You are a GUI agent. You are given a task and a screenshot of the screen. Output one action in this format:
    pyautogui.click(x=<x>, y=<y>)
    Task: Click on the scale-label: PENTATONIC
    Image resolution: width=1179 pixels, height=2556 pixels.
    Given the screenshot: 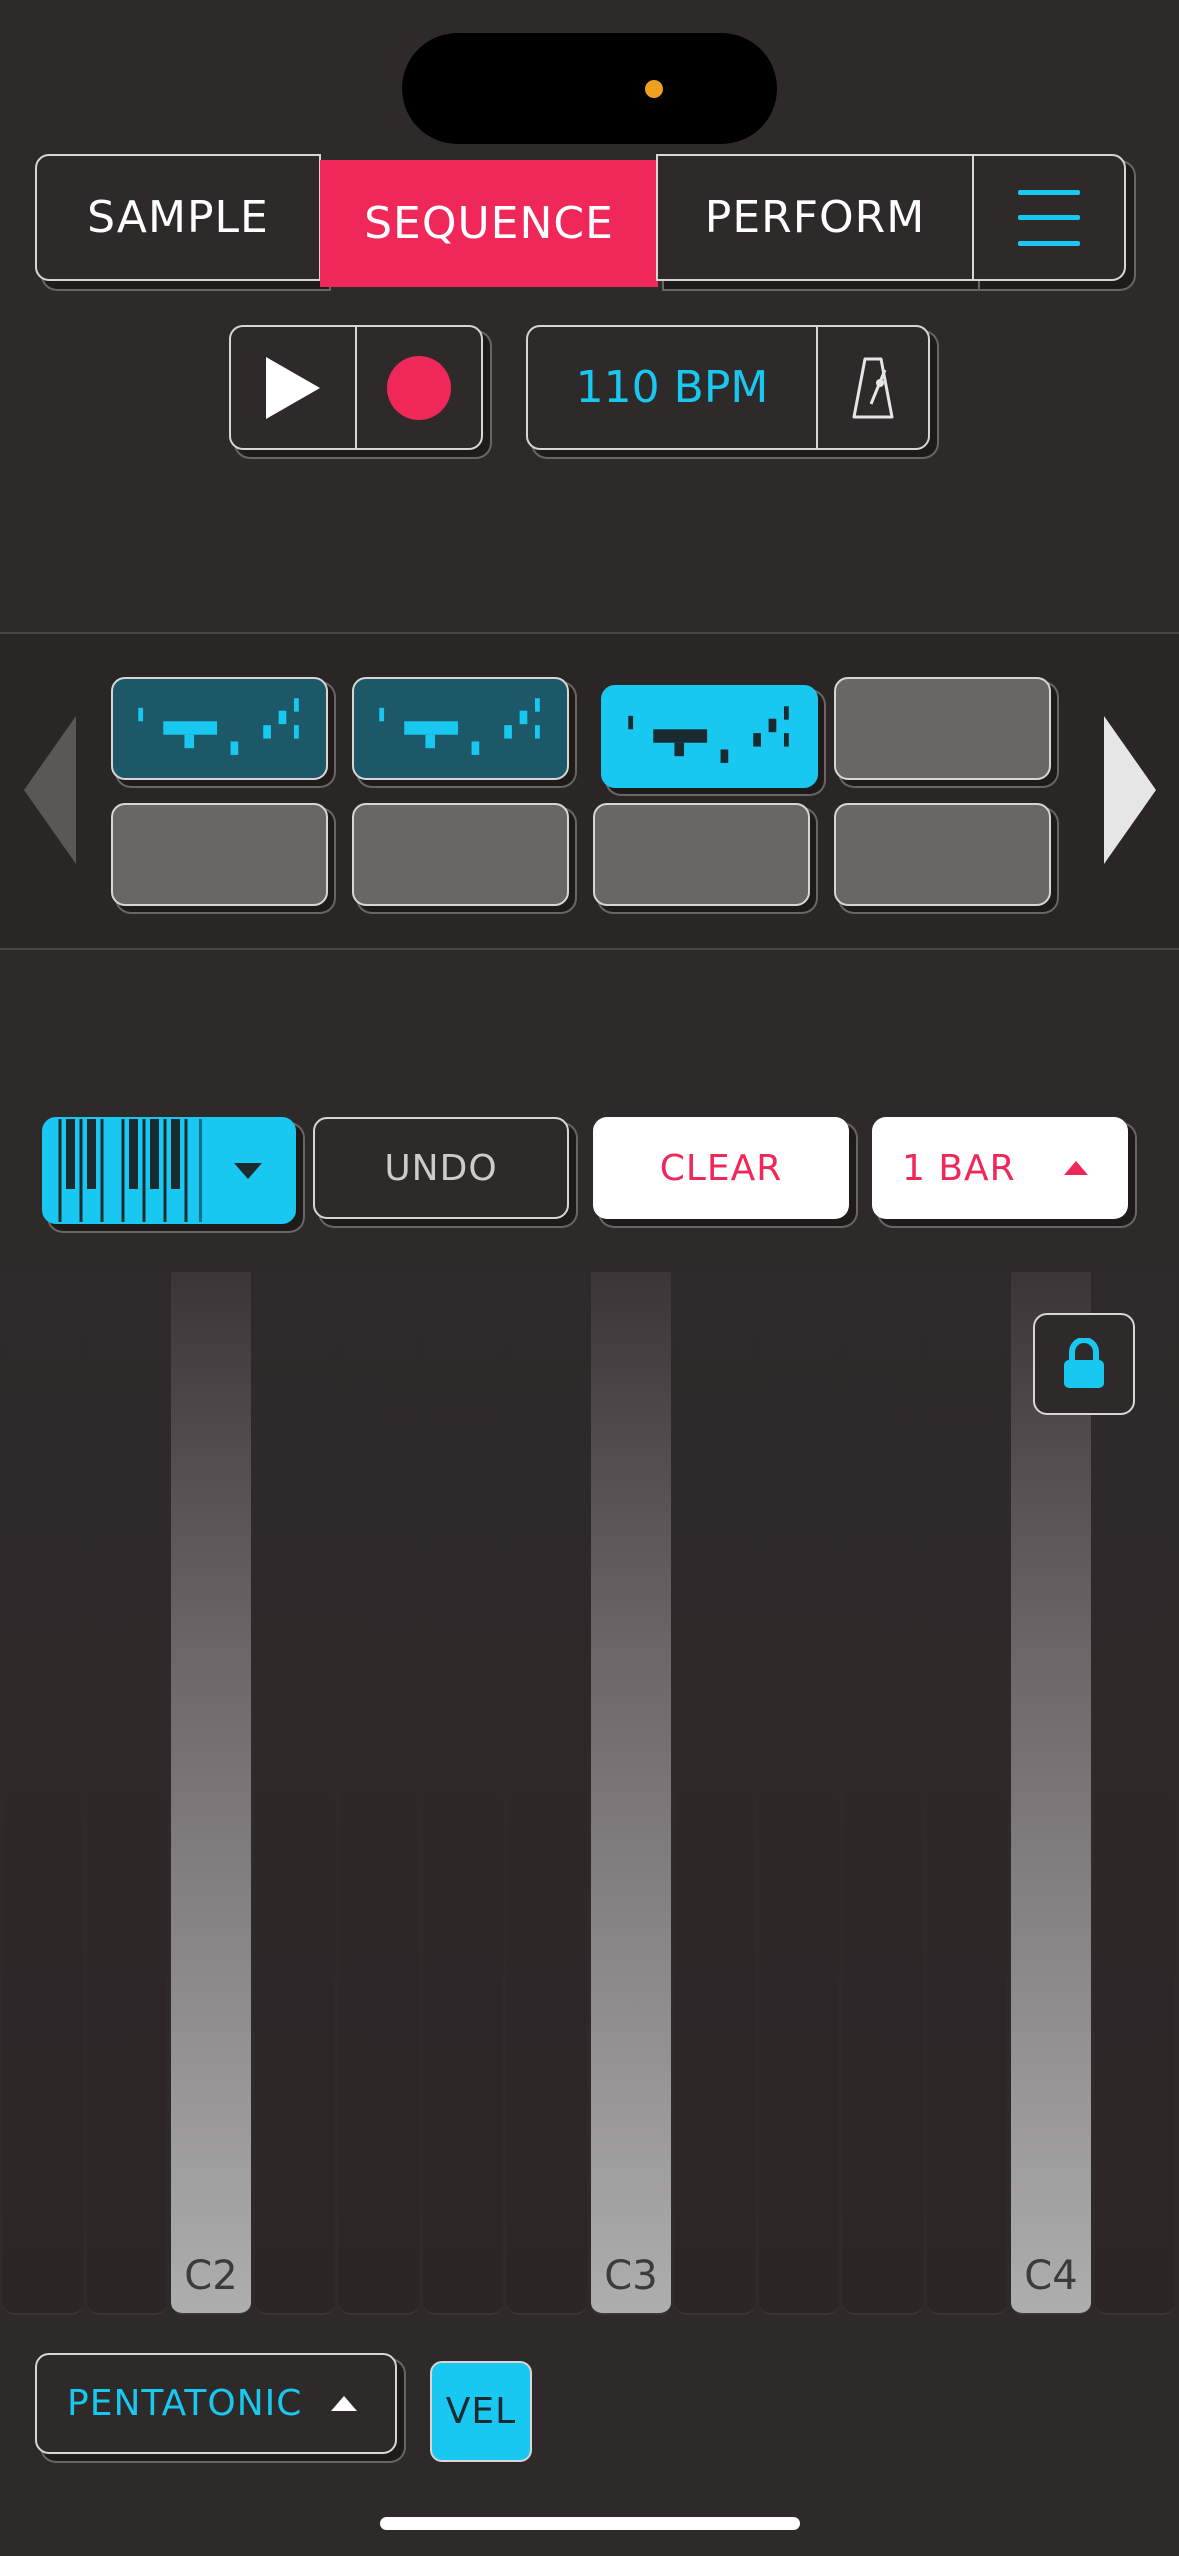 What is the action you would take?
    pyautogui.click(x=185, y=2403)
    